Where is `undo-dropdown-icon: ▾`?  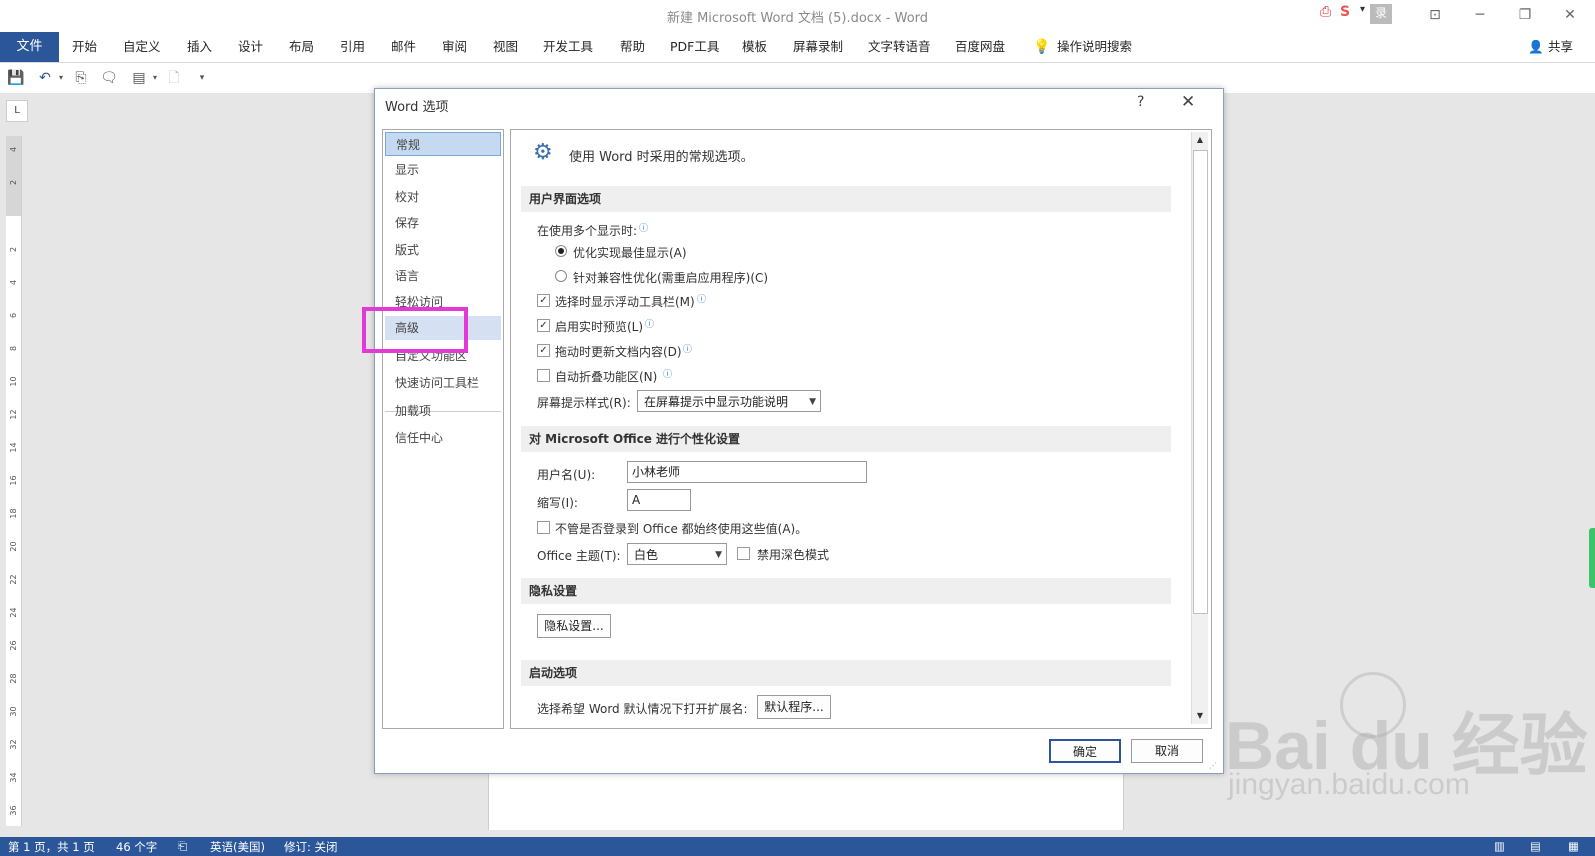 undo-dropdown-icon: ▾ is located at coordinates (61, 78).